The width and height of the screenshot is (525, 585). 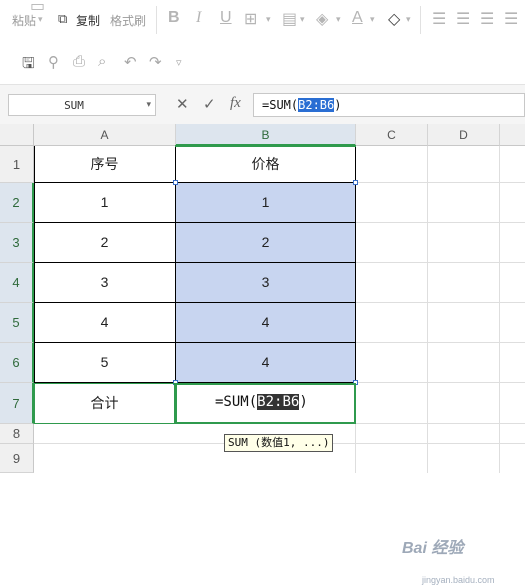 I want to click on cell-formula-suffix: ), so click(x=303, y=402).